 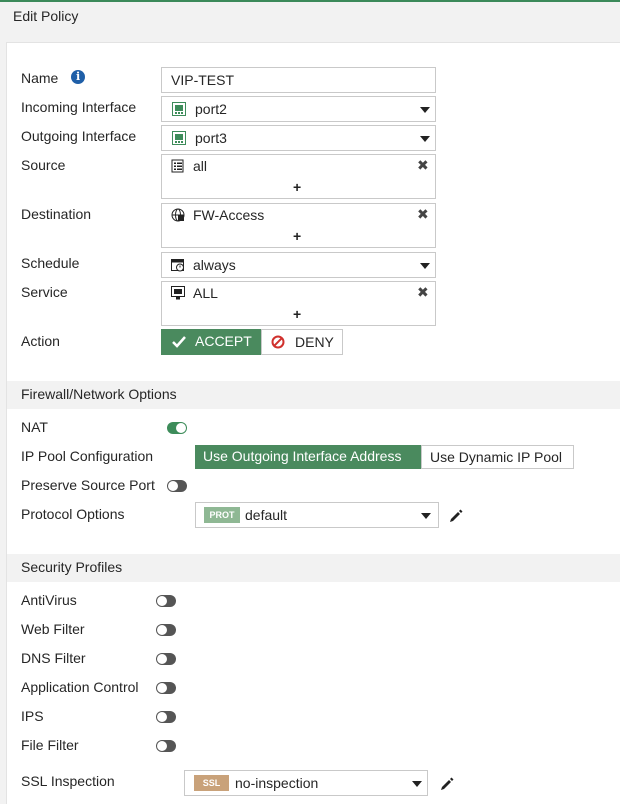 What do you see at coordinates (68, 781) in the screenshot?
I see `ssl-inspection-label: SSL Inspection` at bounding box center [68, 781].